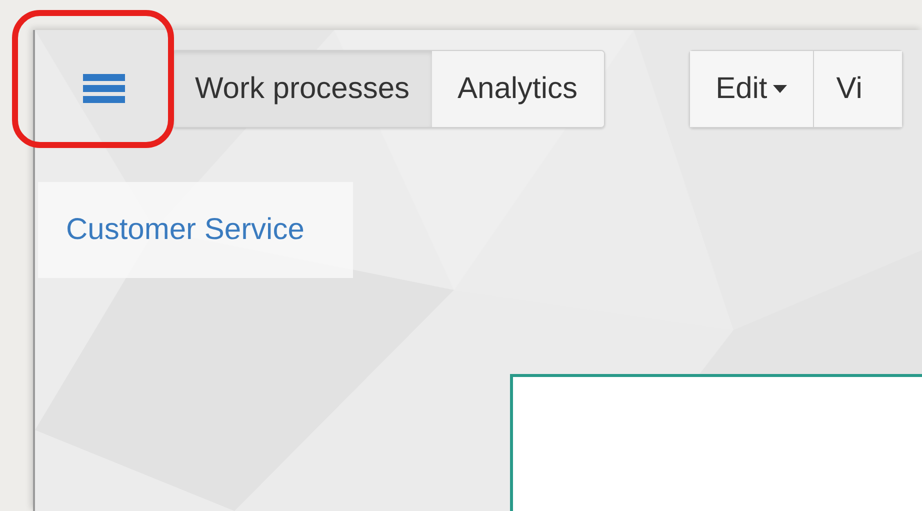 This screenshot has width=922, height=511. I want to click on dropdown-button: Edit, so click(752, 89).